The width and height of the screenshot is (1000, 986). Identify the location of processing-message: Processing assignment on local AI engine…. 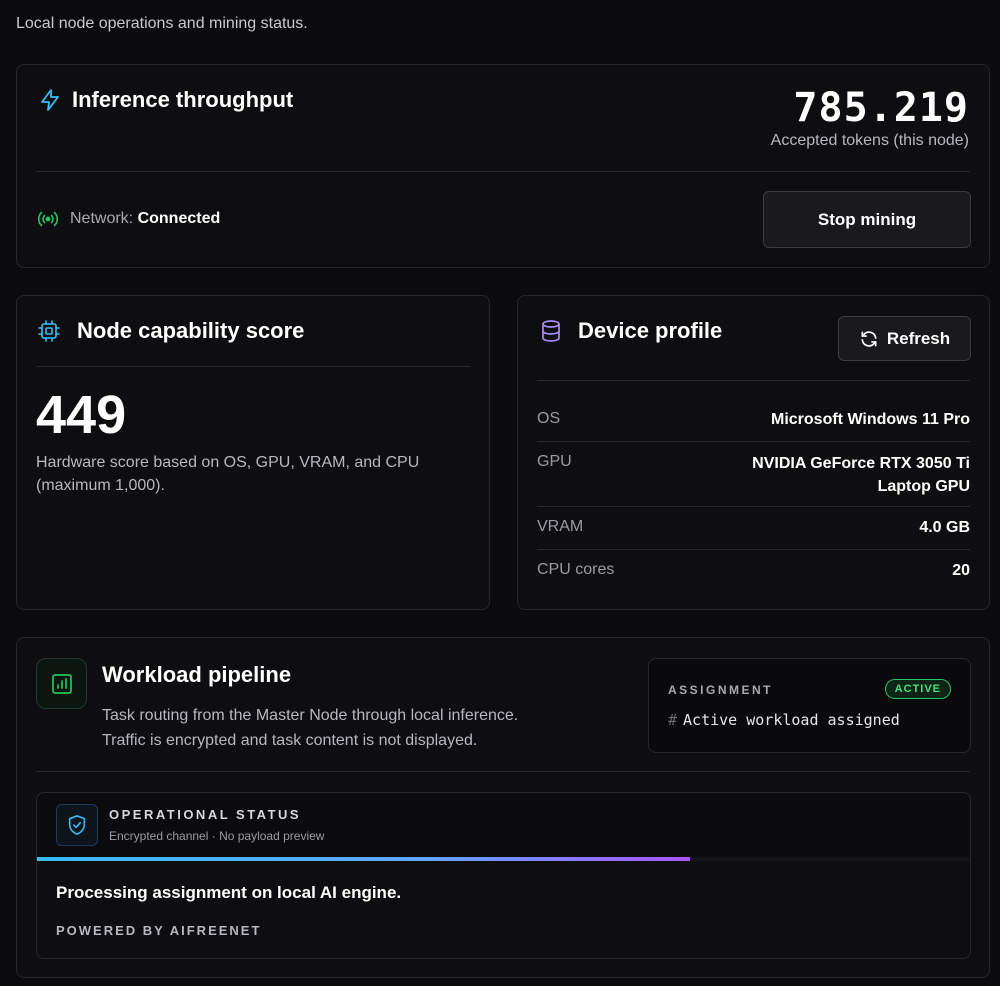
(229, 892).